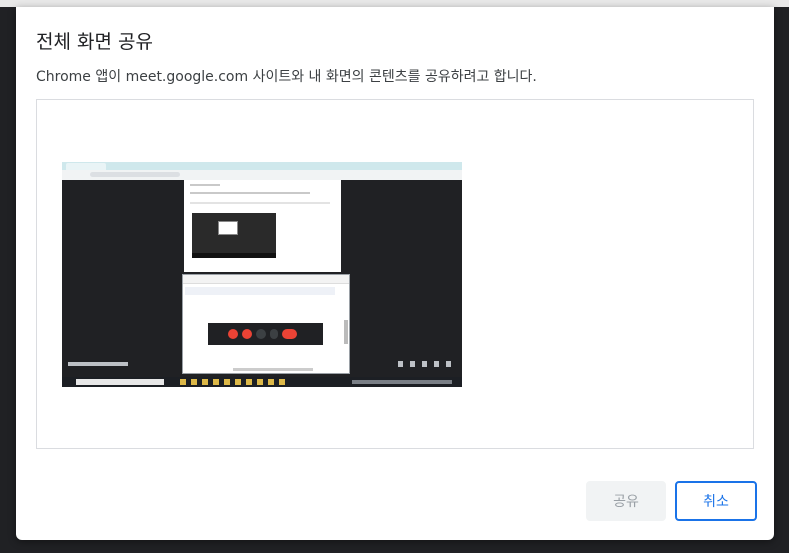  Describe the element at coordinates (274, 334) in the screenshot. I see `thumb-more-icon` at that location.